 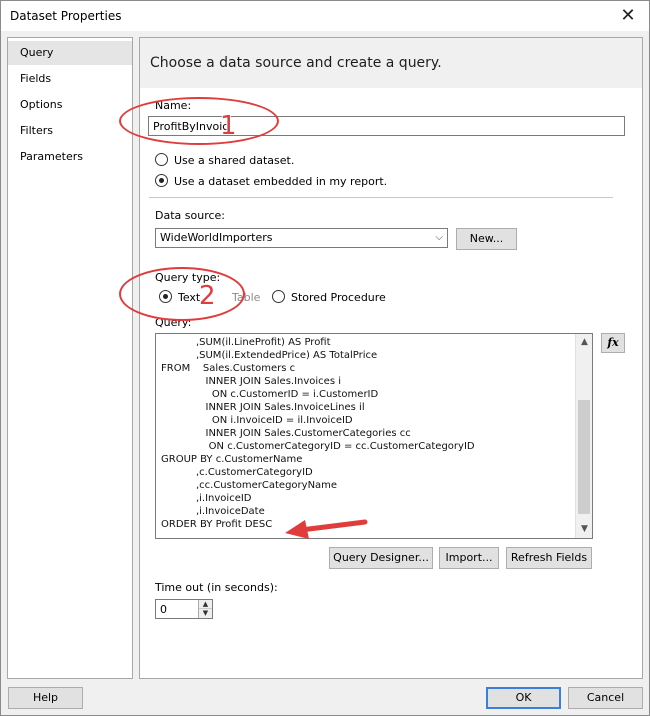 I want to click on cancel-button: Cancel, so click(x=605, y=698).